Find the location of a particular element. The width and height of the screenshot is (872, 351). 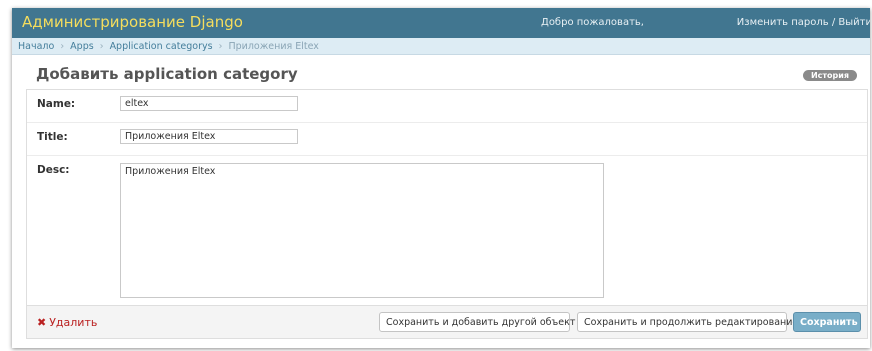

site-title: Администрирование Django is located at coordinates (132, 22).